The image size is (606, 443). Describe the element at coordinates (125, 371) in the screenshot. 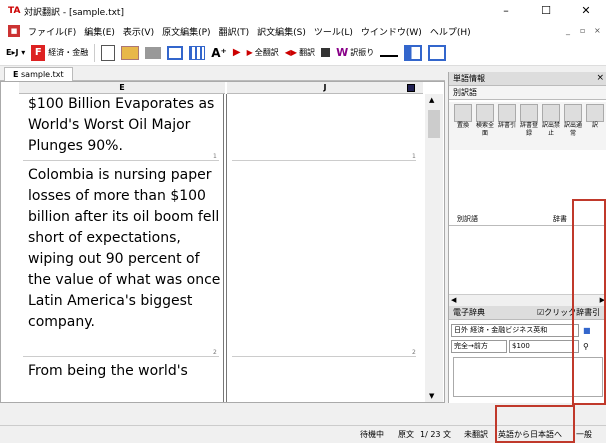

I see `source-segment: From being the world's` at that location.